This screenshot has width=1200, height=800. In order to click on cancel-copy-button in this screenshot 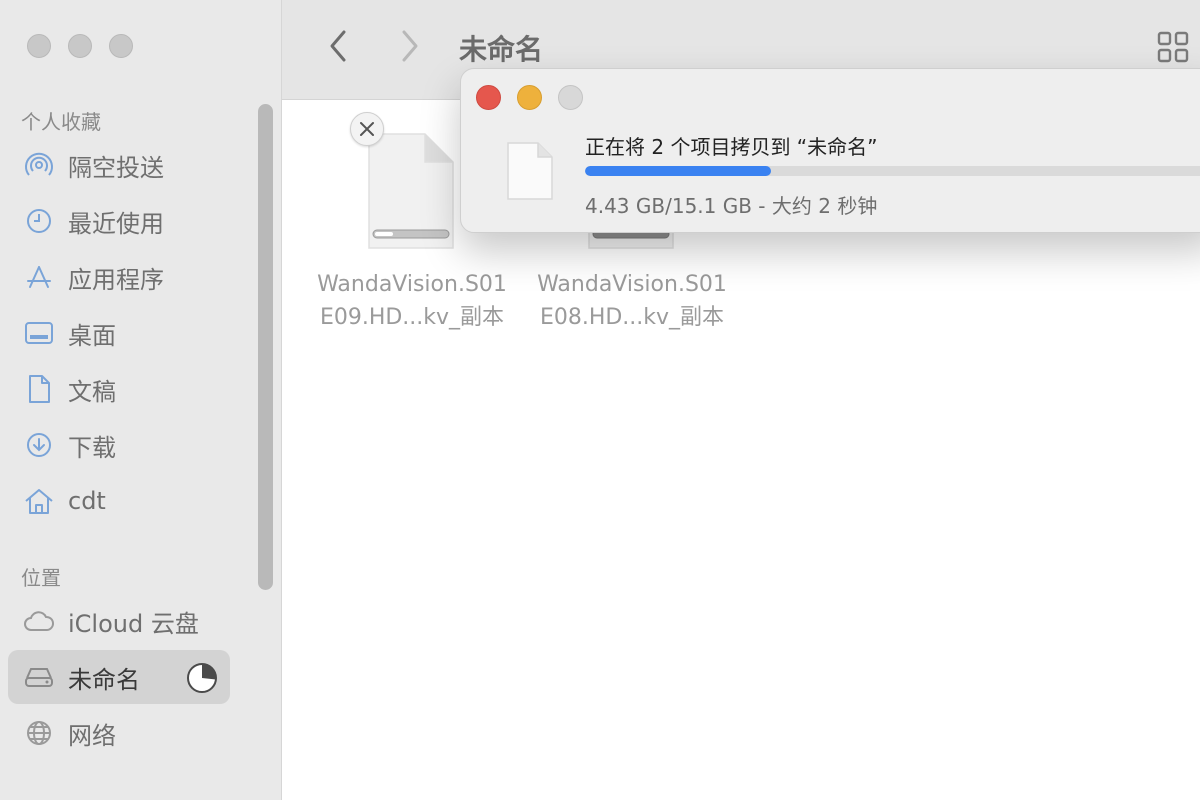, I will do `click(367, 129)`.